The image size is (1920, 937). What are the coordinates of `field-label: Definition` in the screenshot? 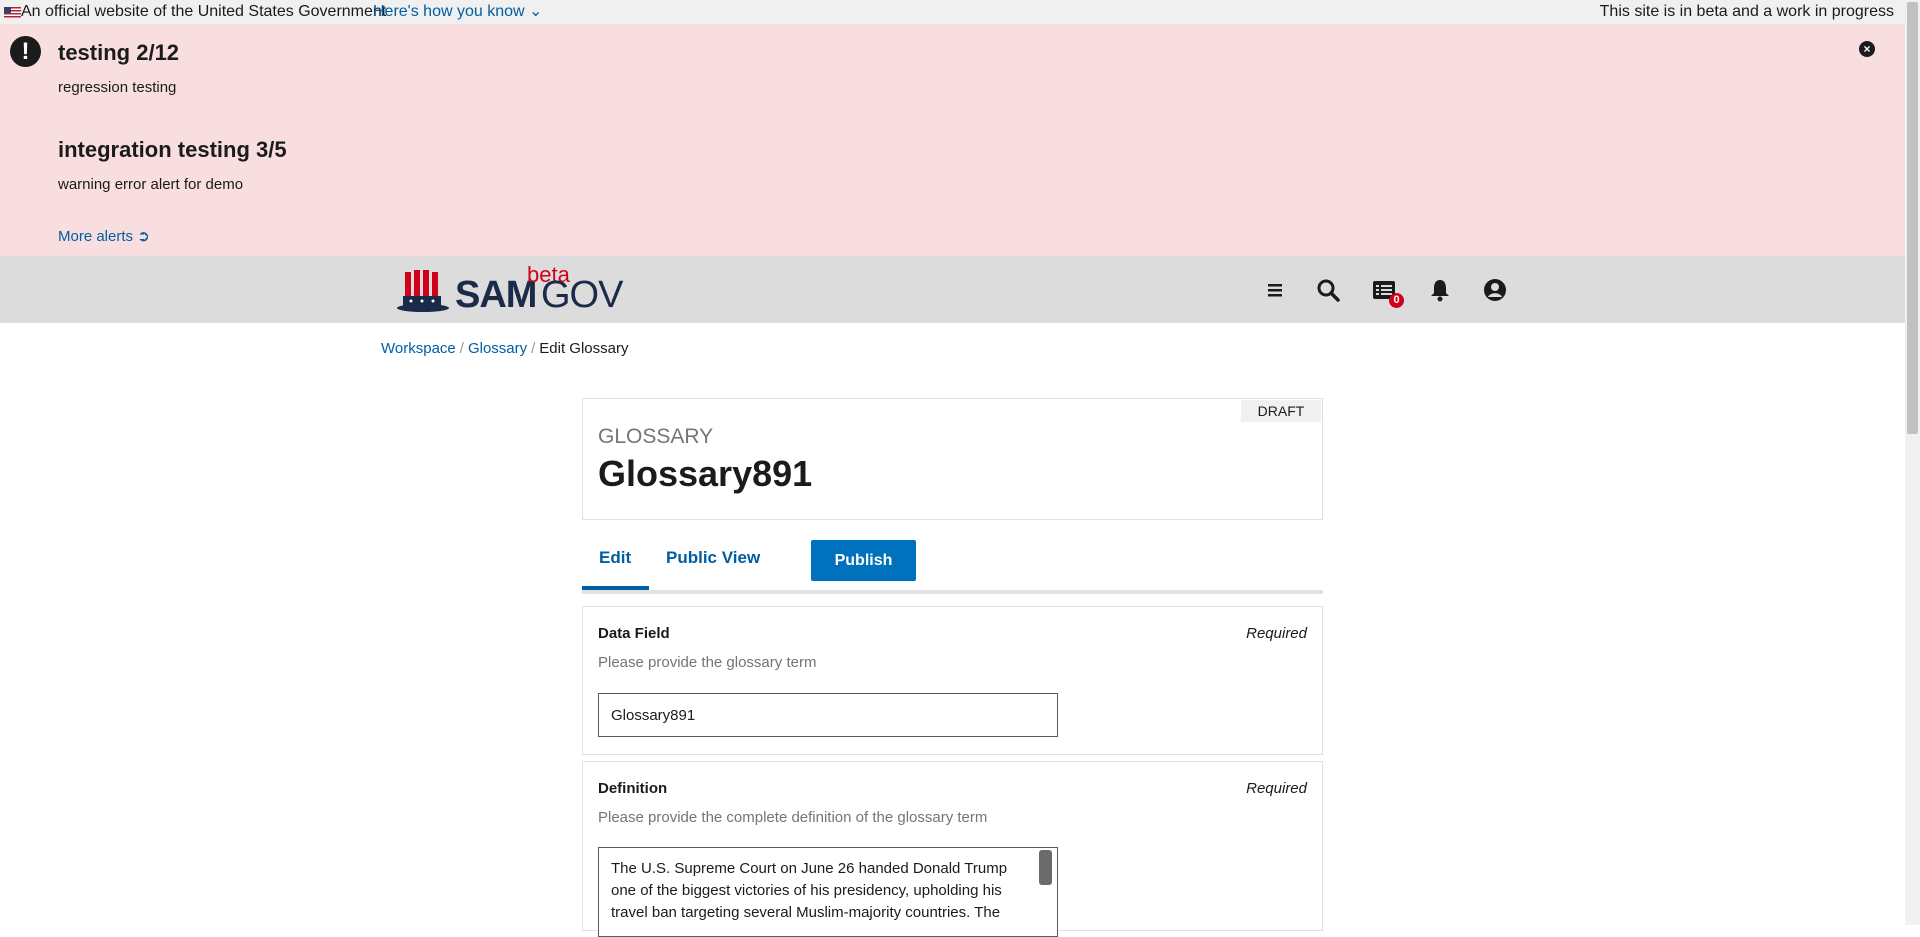 It's located at (633, 788).